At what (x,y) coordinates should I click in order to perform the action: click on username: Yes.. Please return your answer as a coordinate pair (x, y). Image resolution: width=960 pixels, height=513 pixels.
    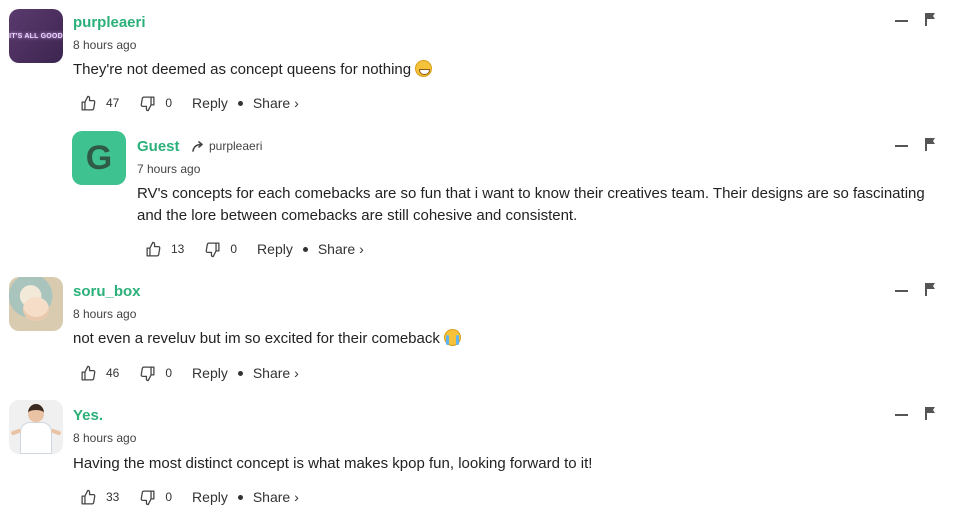
    Looking at the image, I should click on (88, 415).